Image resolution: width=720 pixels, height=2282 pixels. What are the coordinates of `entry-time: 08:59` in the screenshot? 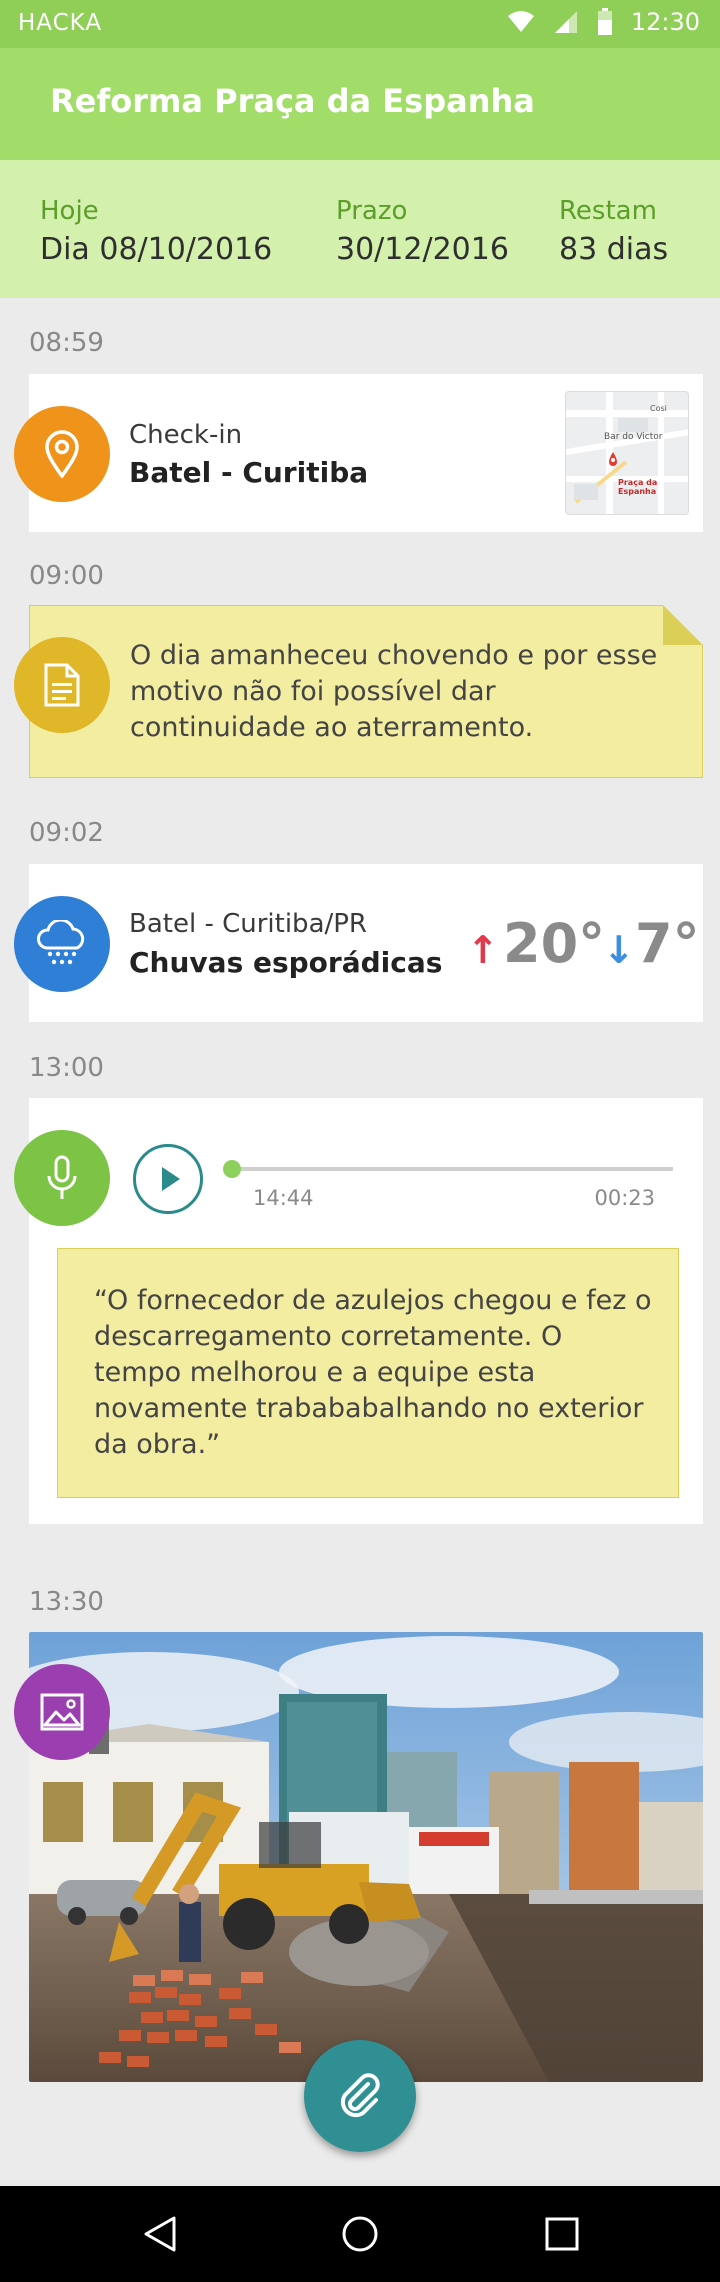 It's located at (66, 343).